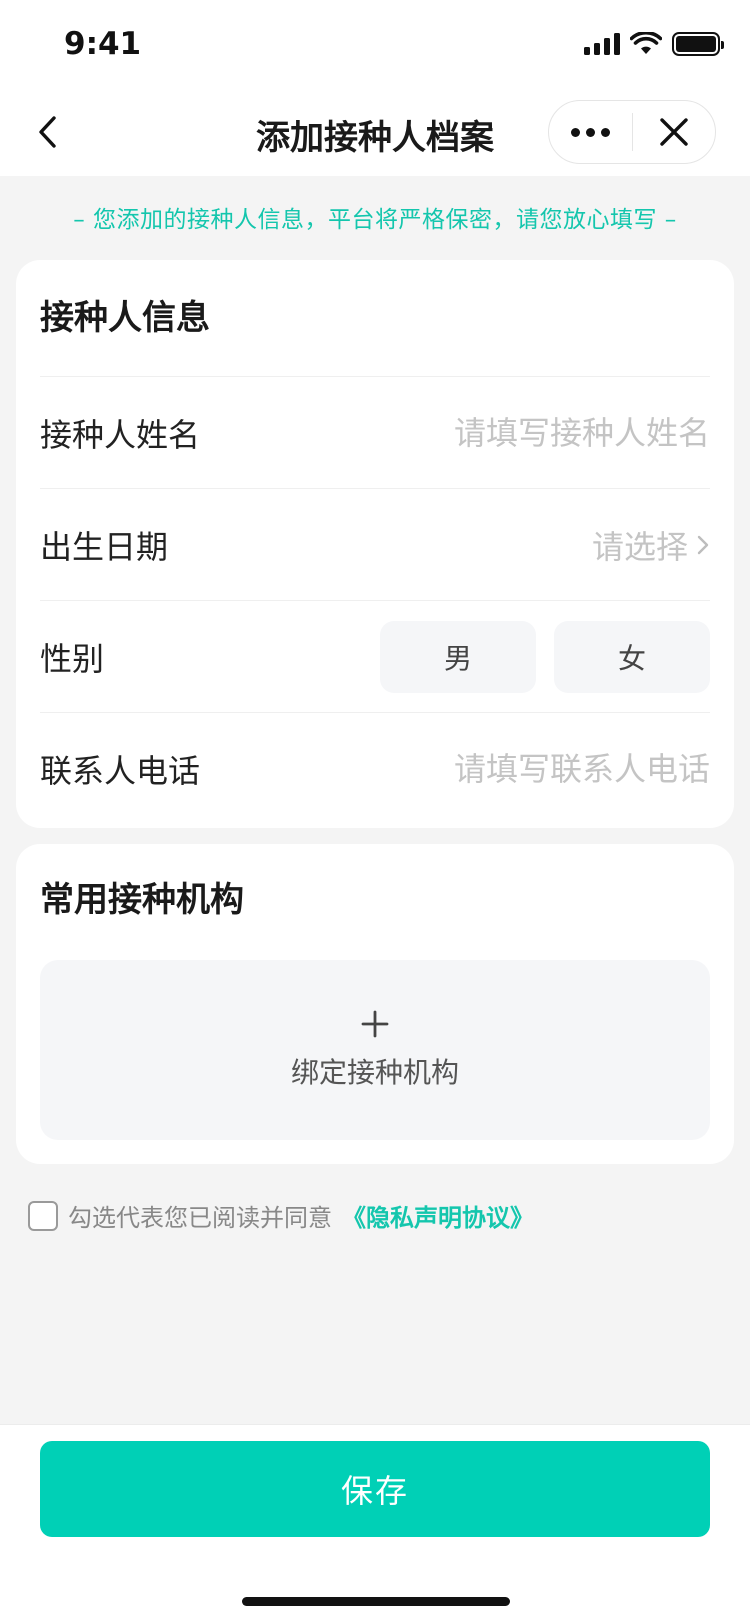 This screenshot has height=1624, width=750. I want to click on plus-icon, so click(375, 1024).